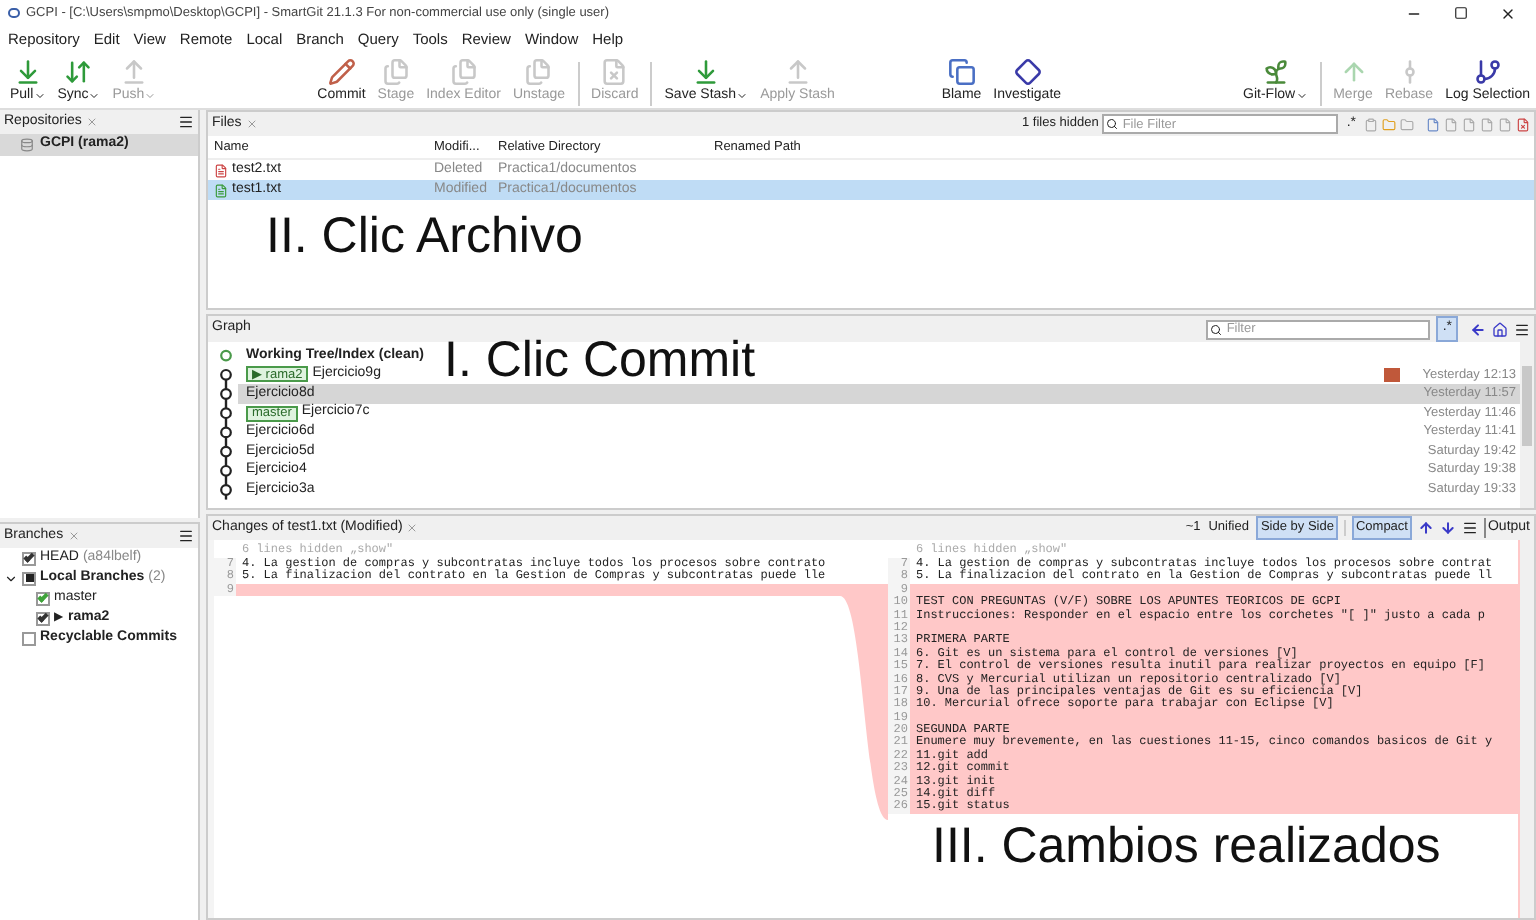 This screenshot has height=920, width=1536. Describe the element at coordinates (1425, 528) in the screenshot. I see `arrow-up-icon` at that location.